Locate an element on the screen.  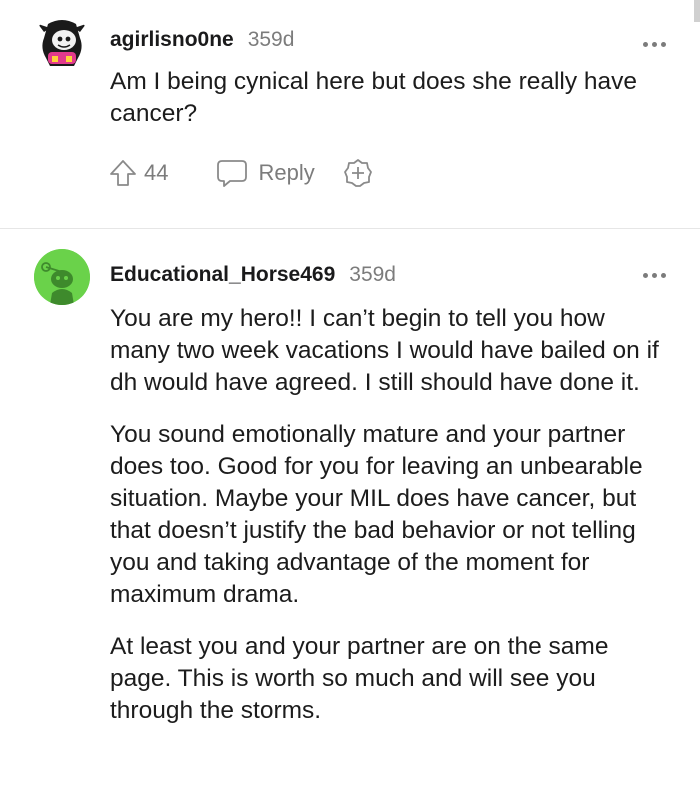
upvote-button: 44 is located at coordinates (138, 173).